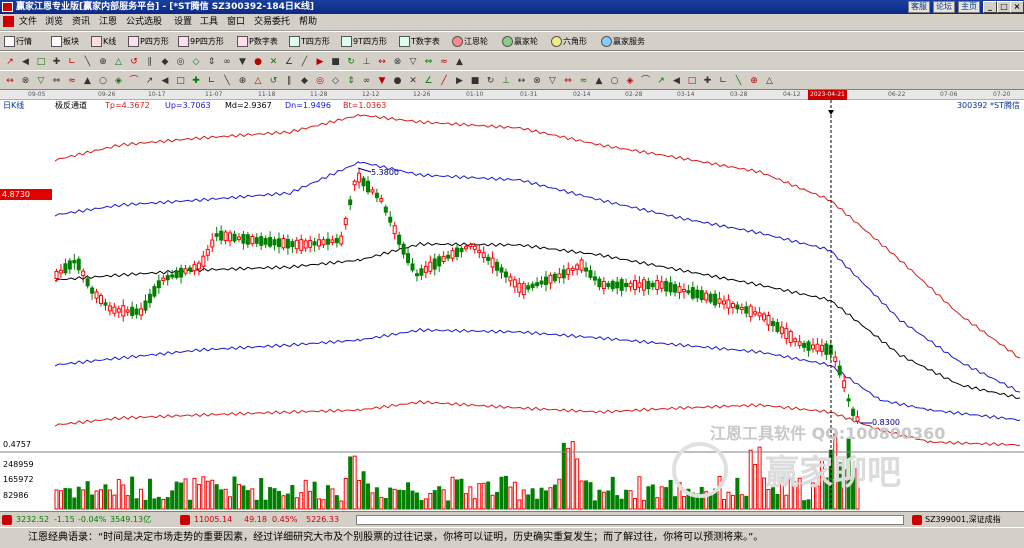  Describe the element at coordinates (382, 81) in the screenshot. I see `draw-tool-icon: ▼` at that location.